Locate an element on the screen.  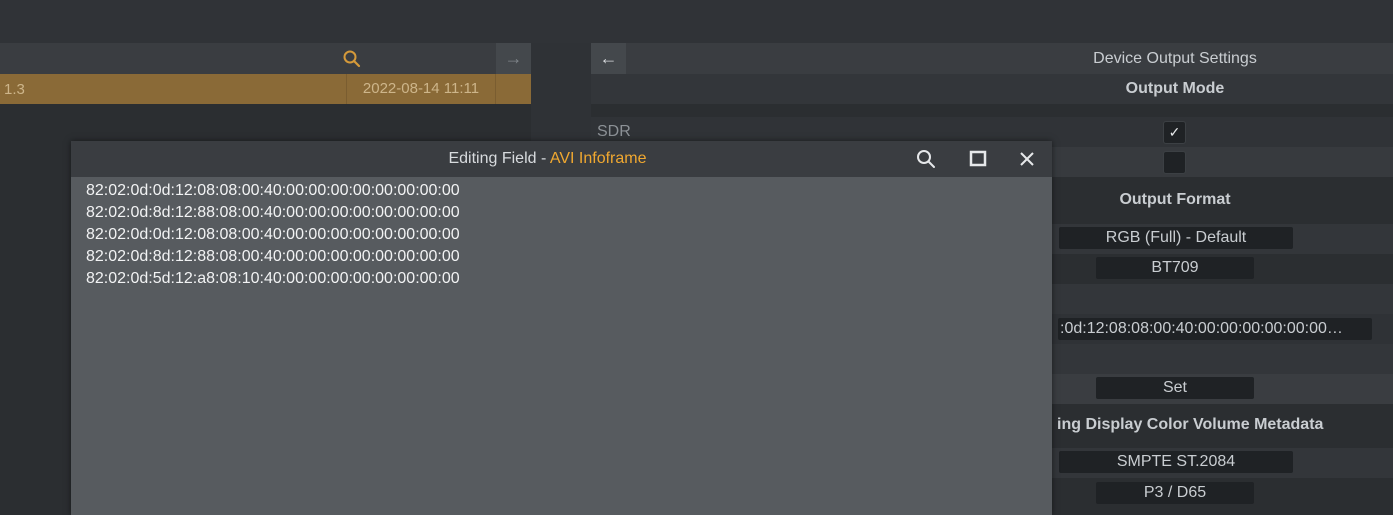
close-icon is located at coordinates (1027, 159).